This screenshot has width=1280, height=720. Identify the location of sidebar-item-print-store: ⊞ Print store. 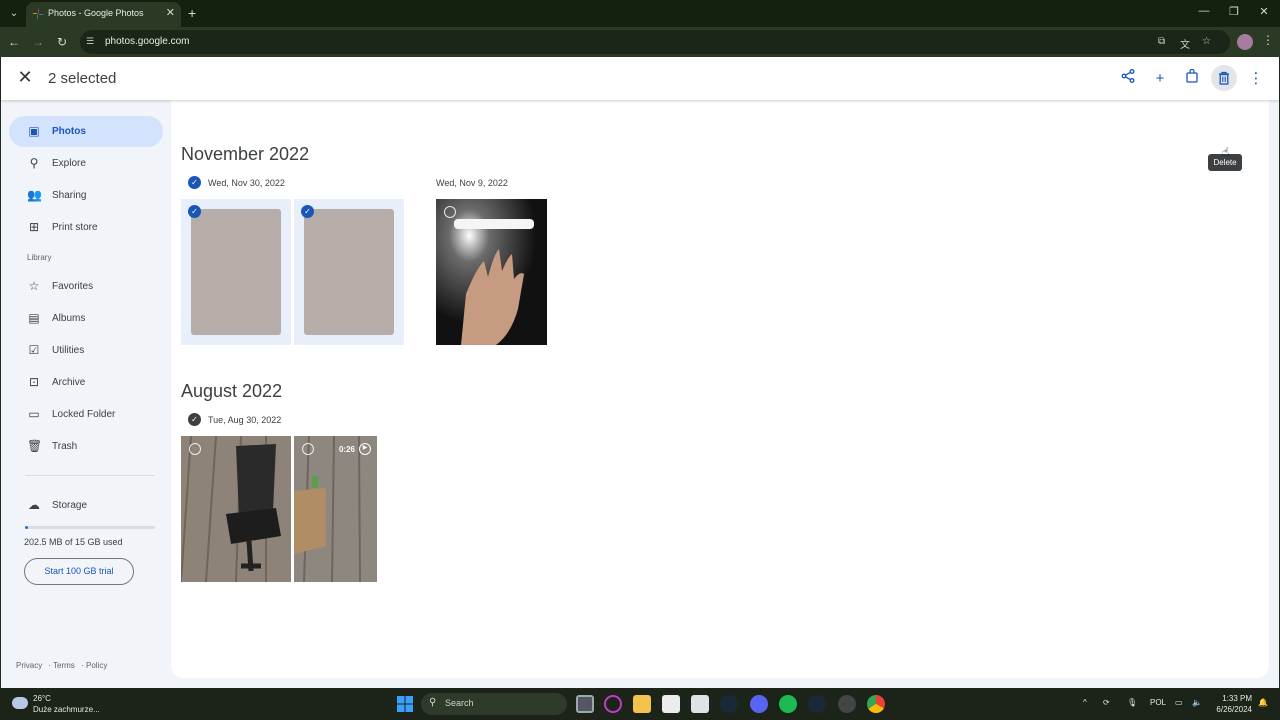
(86, 227).